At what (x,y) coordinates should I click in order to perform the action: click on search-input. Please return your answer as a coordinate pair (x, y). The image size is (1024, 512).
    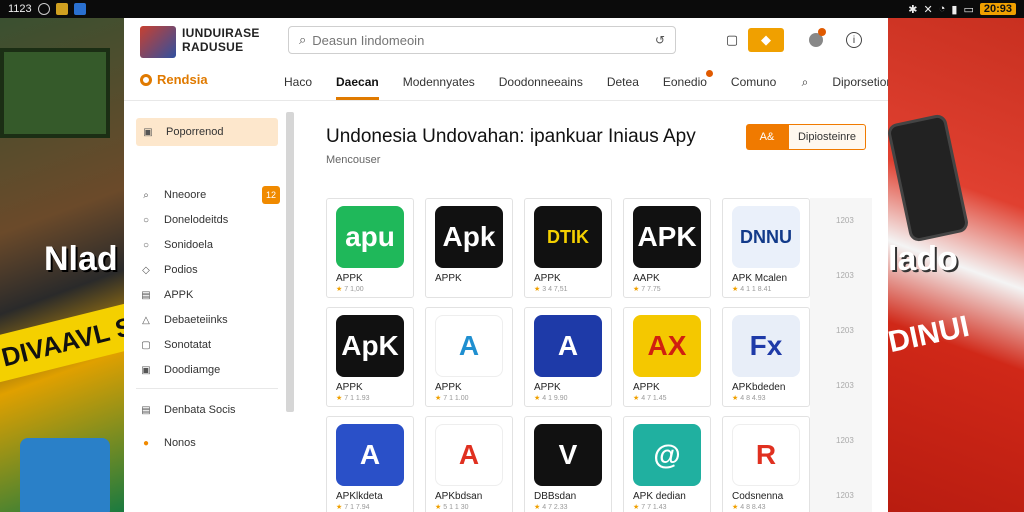
    Looking at the image, I should click on (483, 40).